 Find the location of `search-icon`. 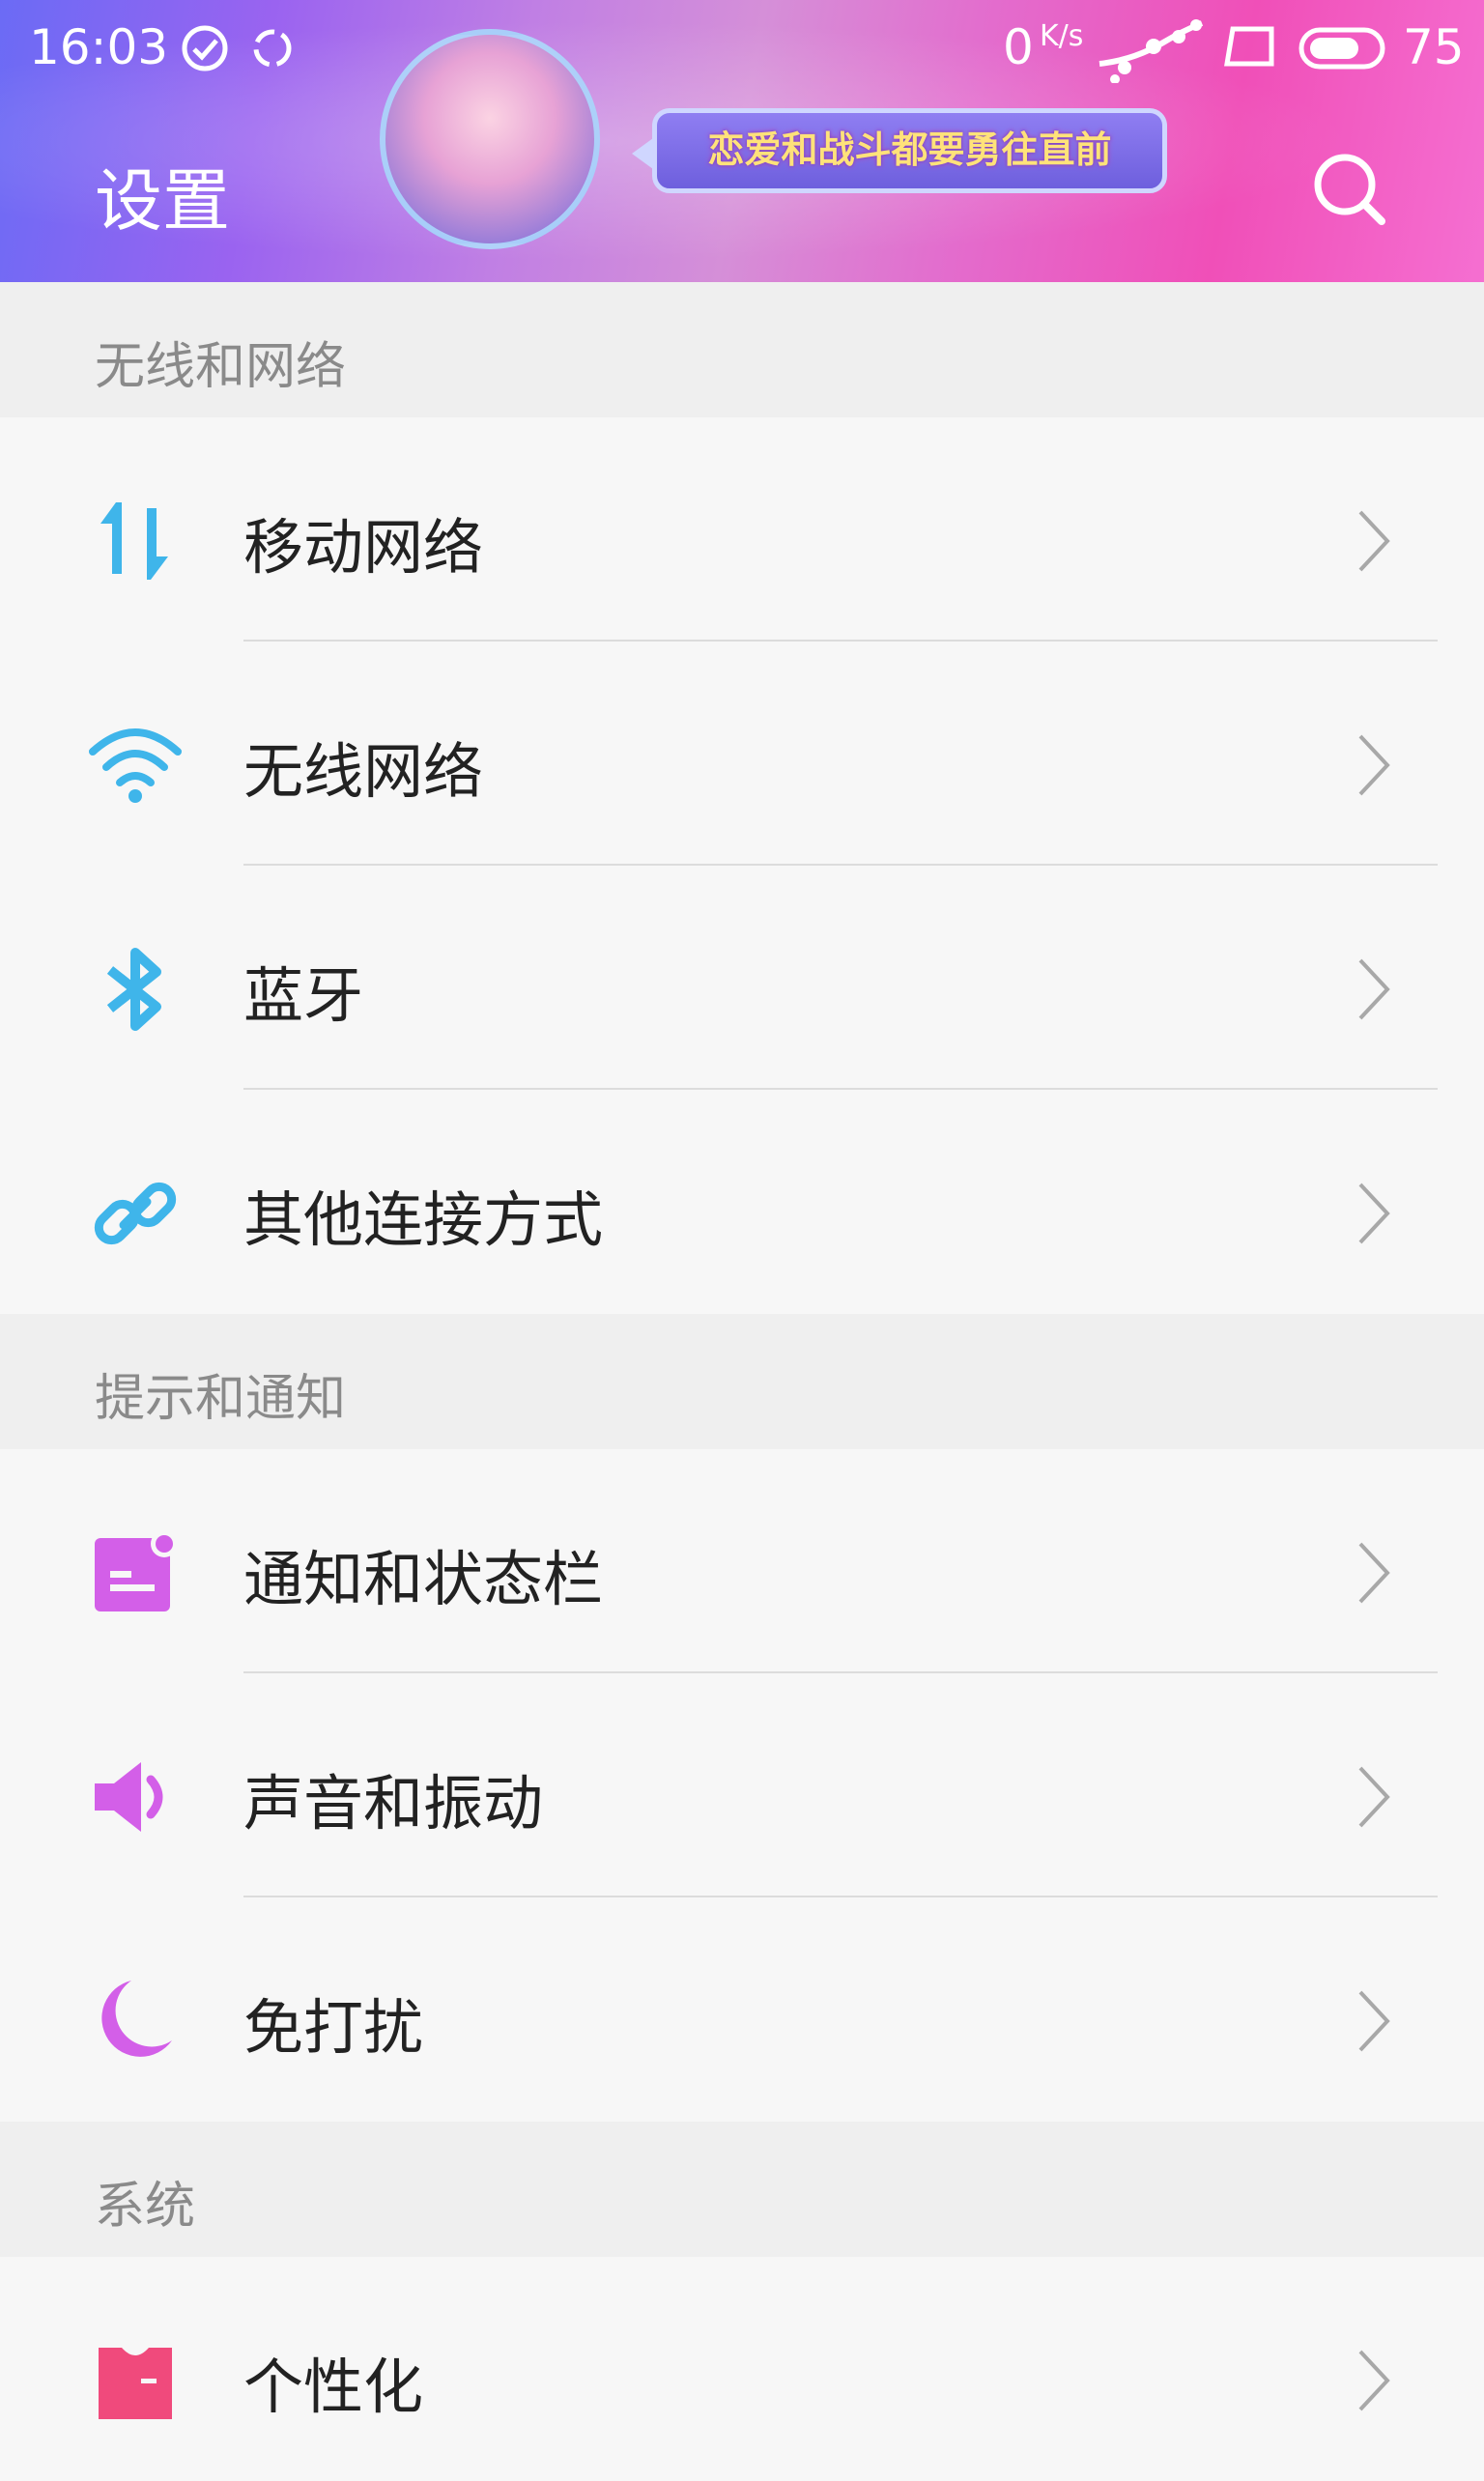

search-icon is located at coordinates (1349, 189).